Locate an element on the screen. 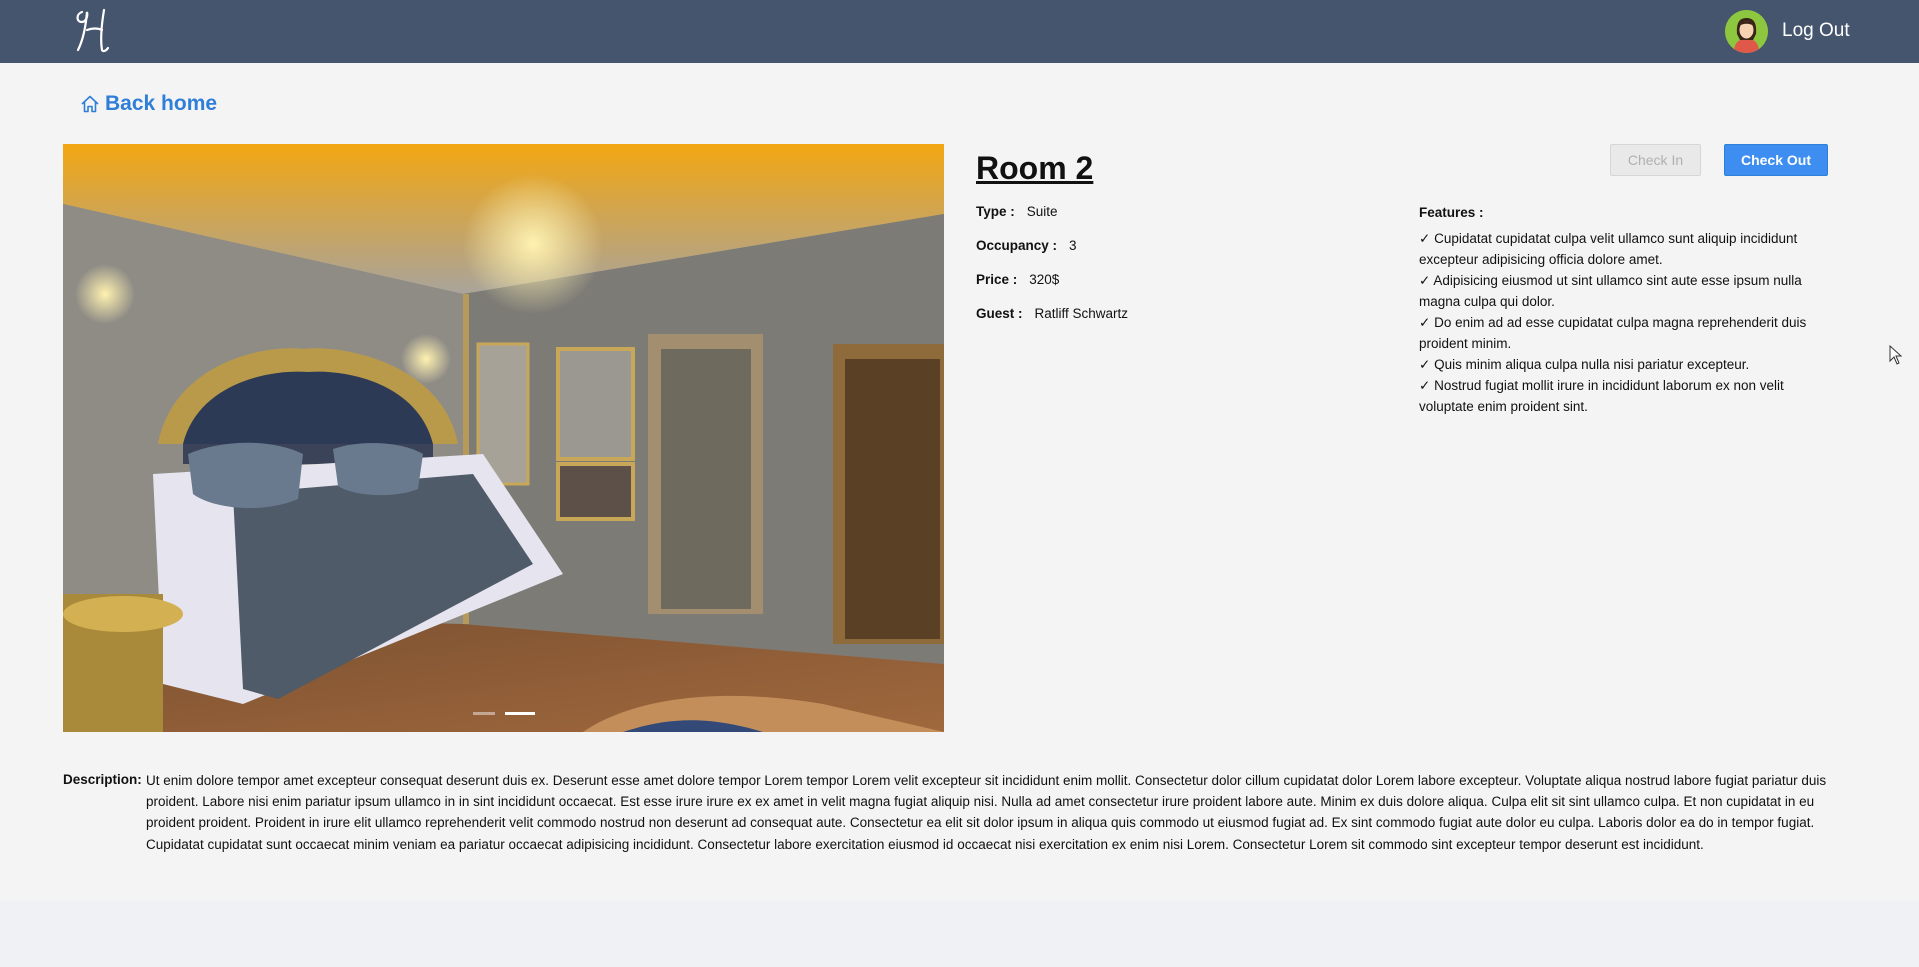 This screenshot has height=967, width=1919. cursor-icon is located at coordinates (1896, 355).